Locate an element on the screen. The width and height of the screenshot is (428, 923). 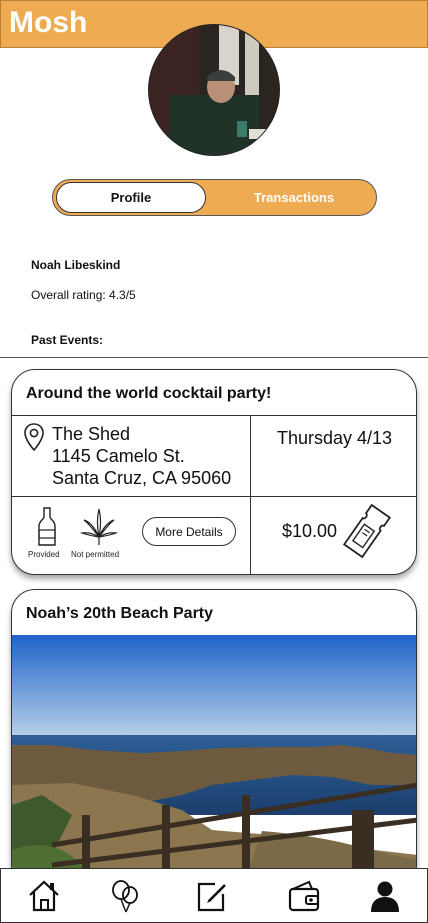
wallet-icon is located at coordinates (304, 896).